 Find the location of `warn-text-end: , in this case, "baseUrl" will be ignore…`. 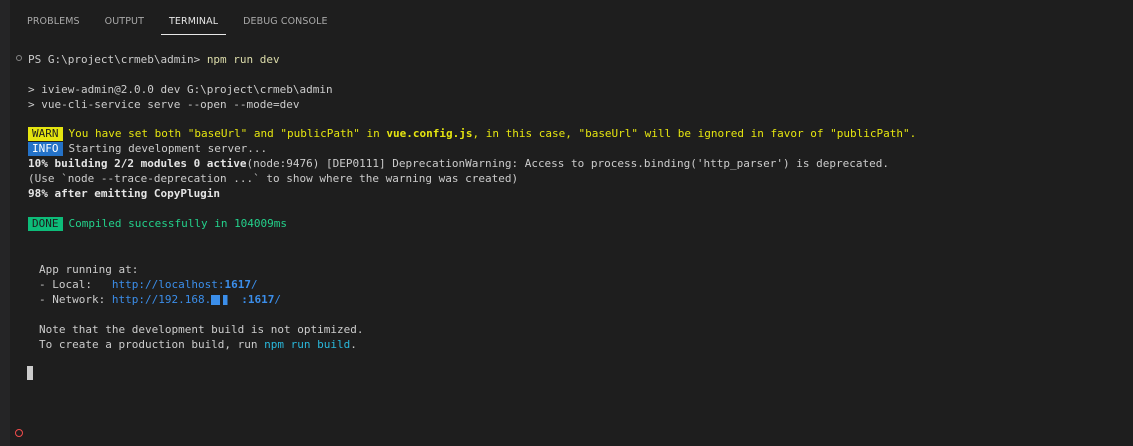

warn-text-end: , in this case, "baseUrl" will be ignore… is located at coordinates (694, 133).